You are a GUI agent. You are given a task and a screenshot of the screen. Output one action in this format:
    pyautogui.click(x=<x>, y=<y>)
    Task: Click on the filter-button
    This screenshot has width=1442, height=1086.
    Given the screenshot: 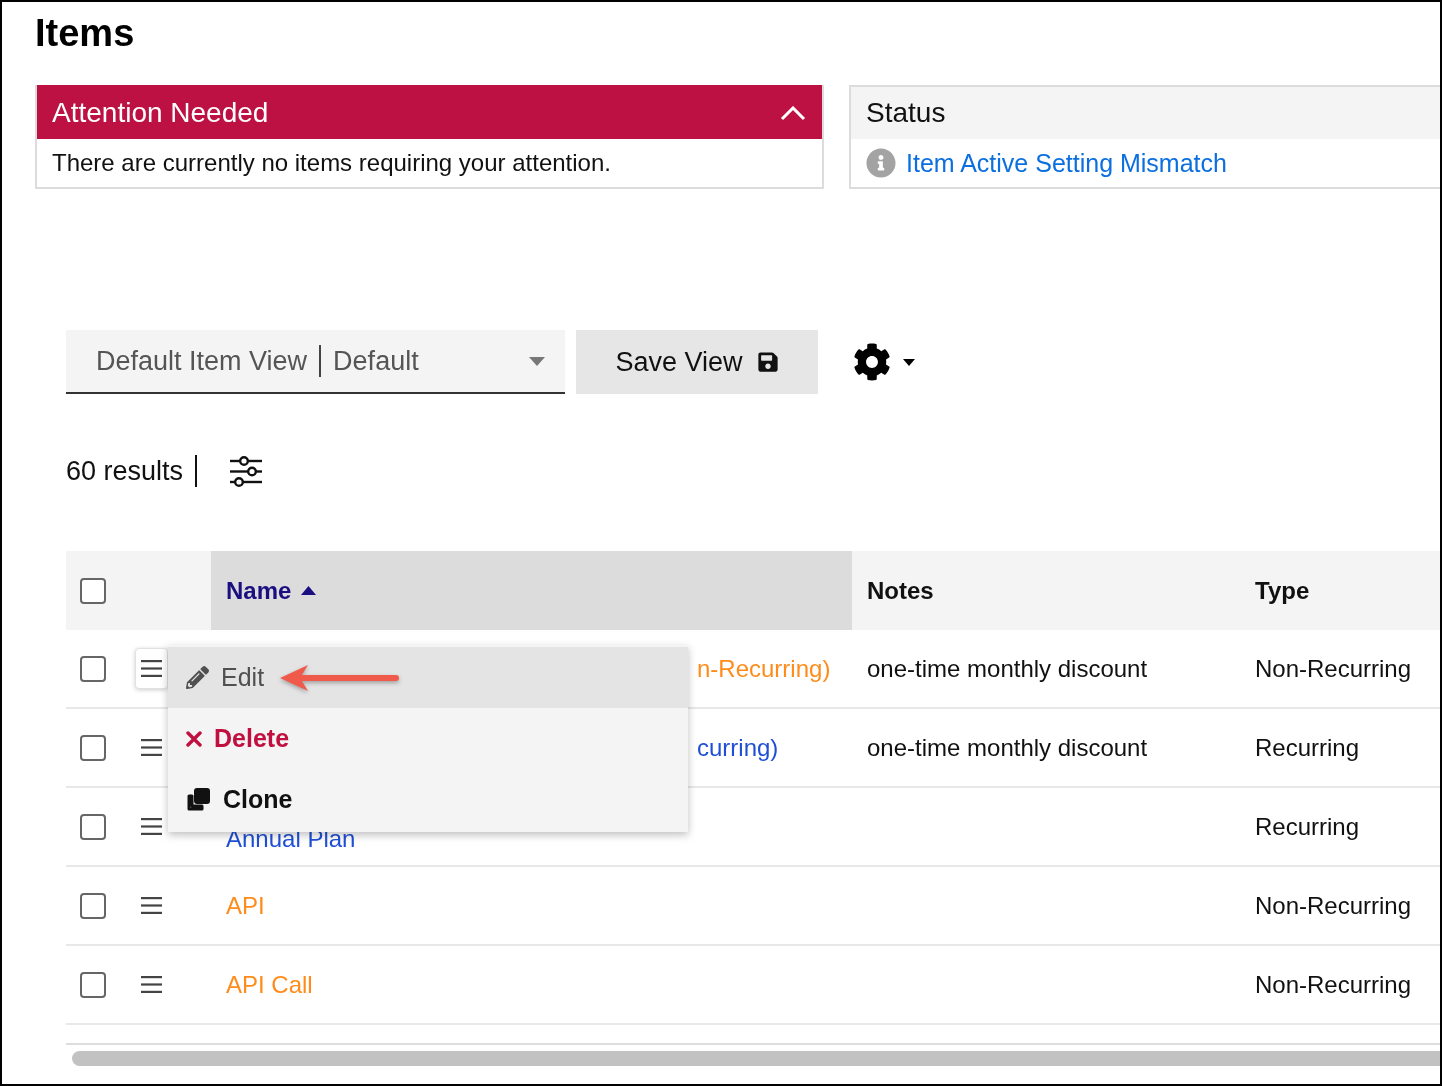 What is the action you would take?
    pyautogui.click(x=246, y=471)
    